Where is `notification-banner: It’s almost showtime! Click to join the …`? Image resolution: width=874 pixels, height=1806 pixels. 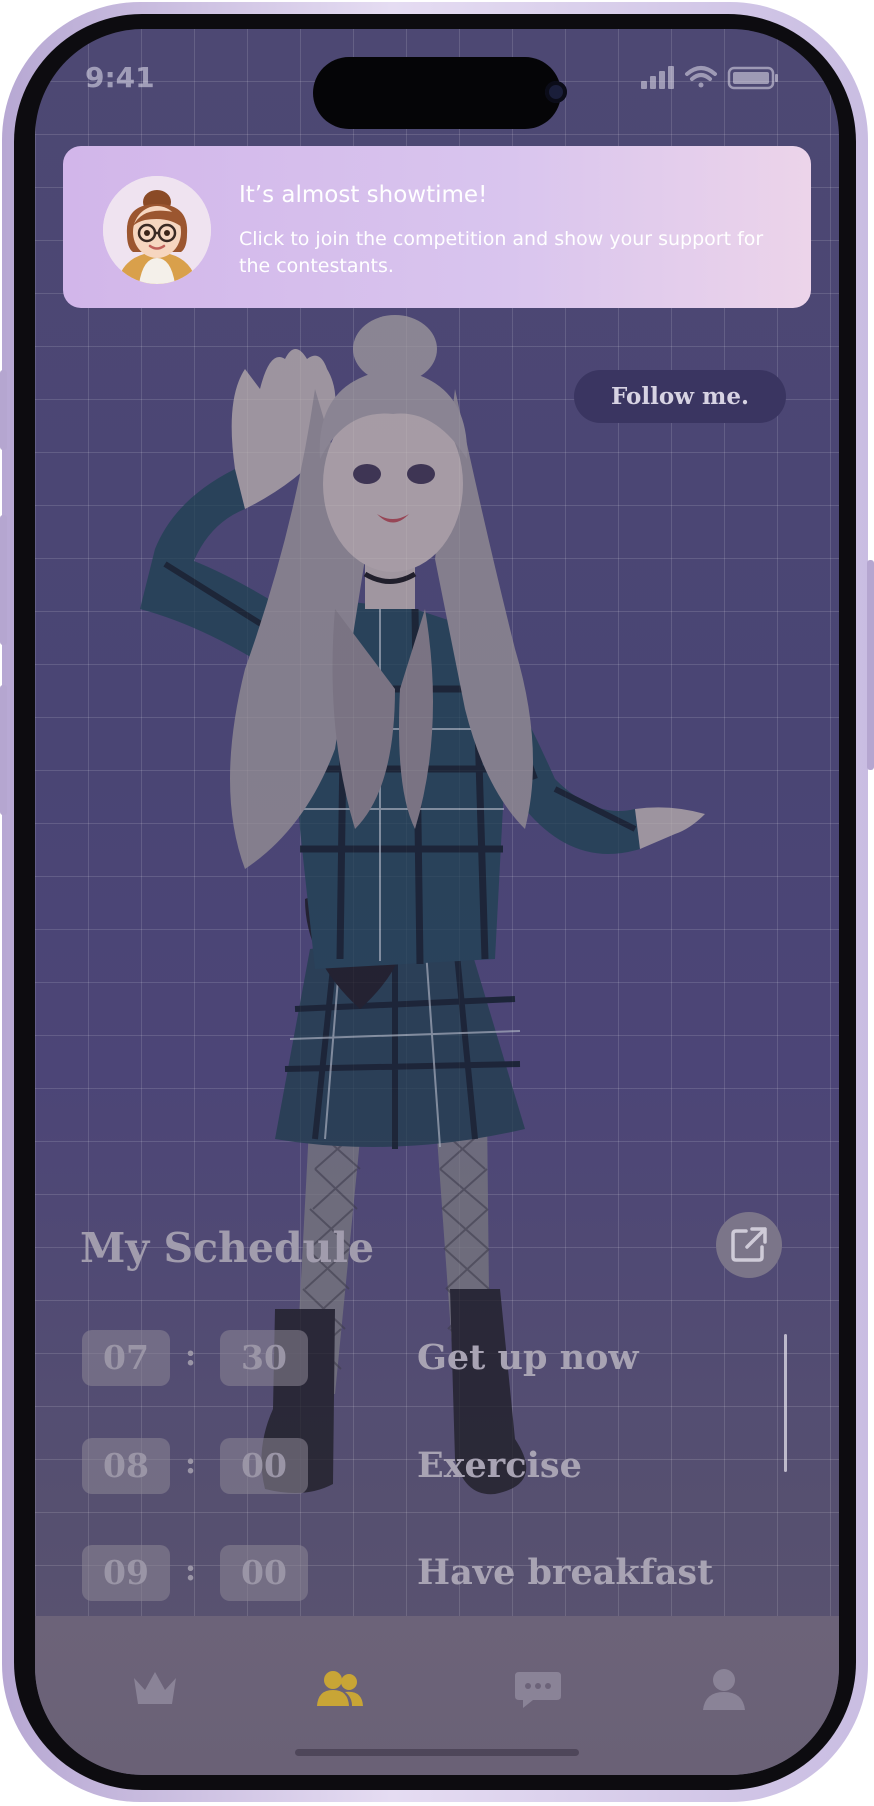
notification-banner: It’s almost showtime! Click to join the … is located at coordinates (437, 227).